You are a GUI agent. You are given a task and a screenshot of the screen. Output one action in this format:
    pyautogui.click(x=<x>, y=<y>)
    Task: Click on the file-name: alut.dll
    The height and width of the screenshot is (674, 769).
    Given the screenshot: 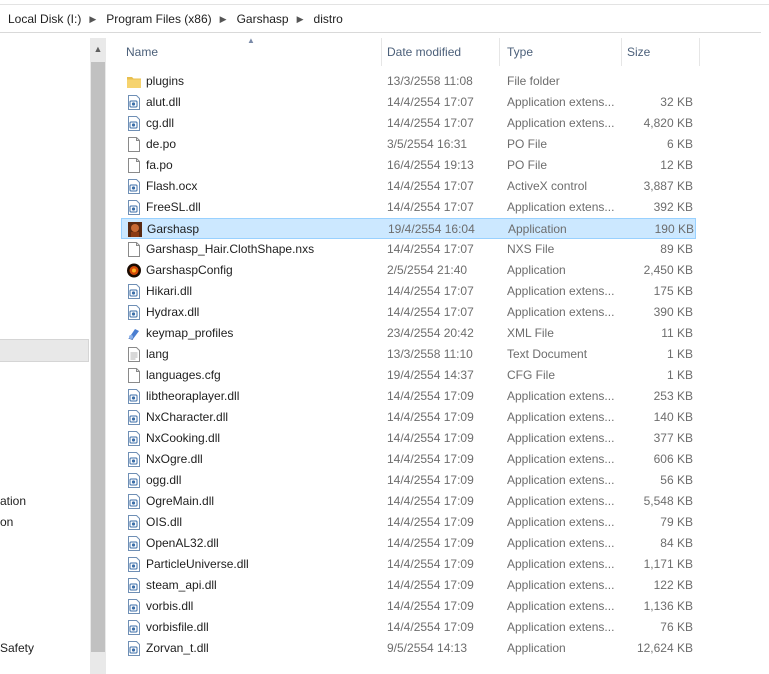 What is the action you would take?
    pyautogui.click(x=163, y=102)
    